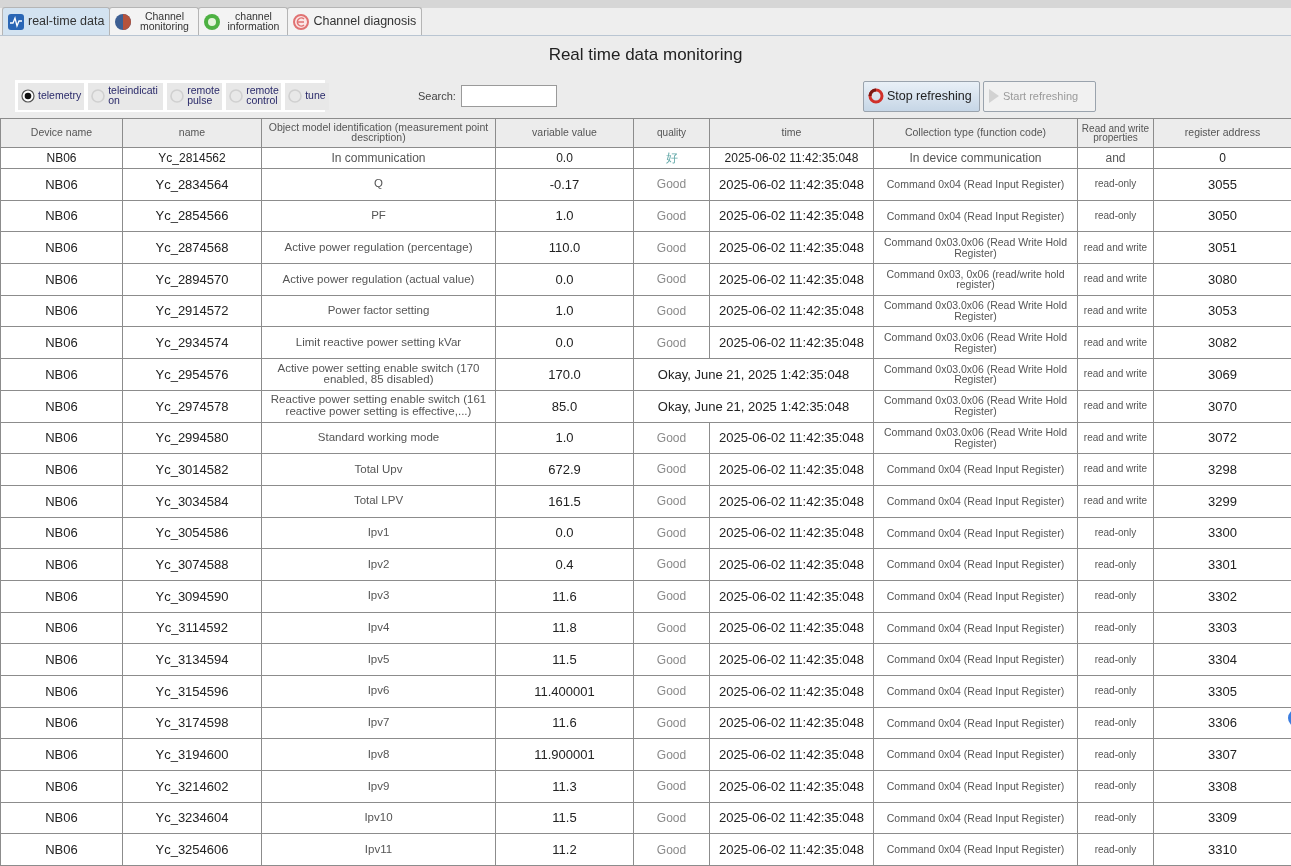 This screenshot has height=866, width=1291. Describe the element at coordinates (195, 96) in the screenshot. I see `radio-option: remote pulse` at that location.